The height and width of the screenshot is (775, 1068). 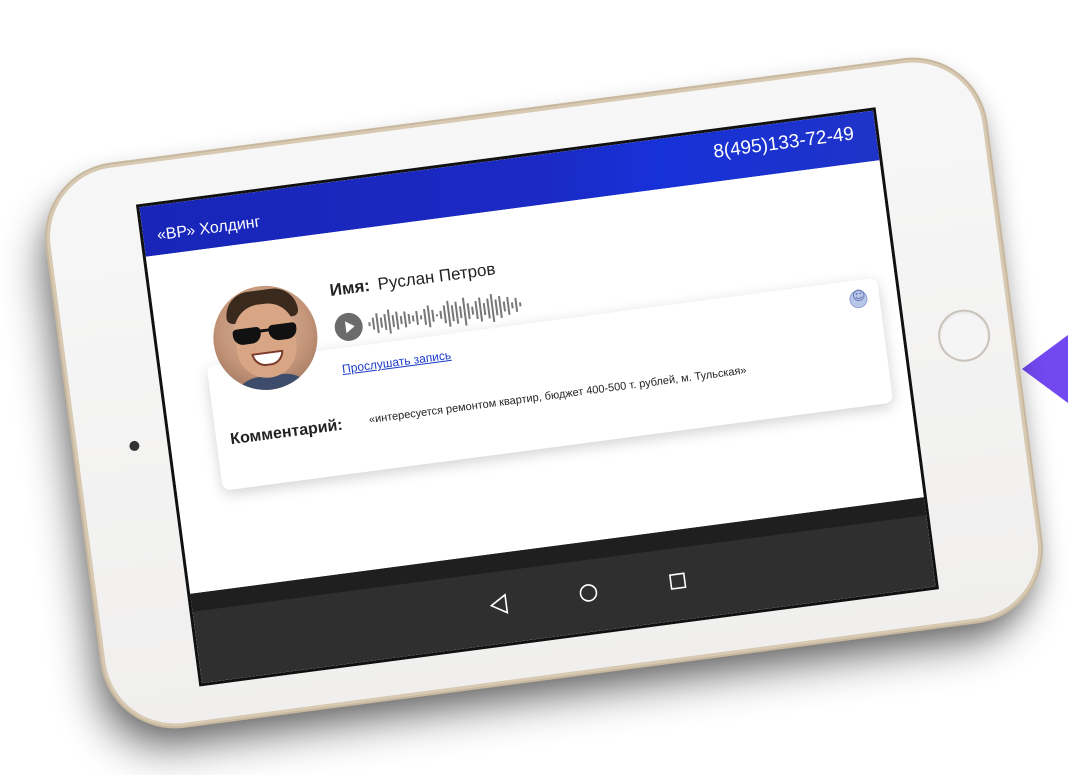 What do you see at coordinates (678, 581) in the screenshot?
I see `recent-square-icon` at bounding box center [678, 581].